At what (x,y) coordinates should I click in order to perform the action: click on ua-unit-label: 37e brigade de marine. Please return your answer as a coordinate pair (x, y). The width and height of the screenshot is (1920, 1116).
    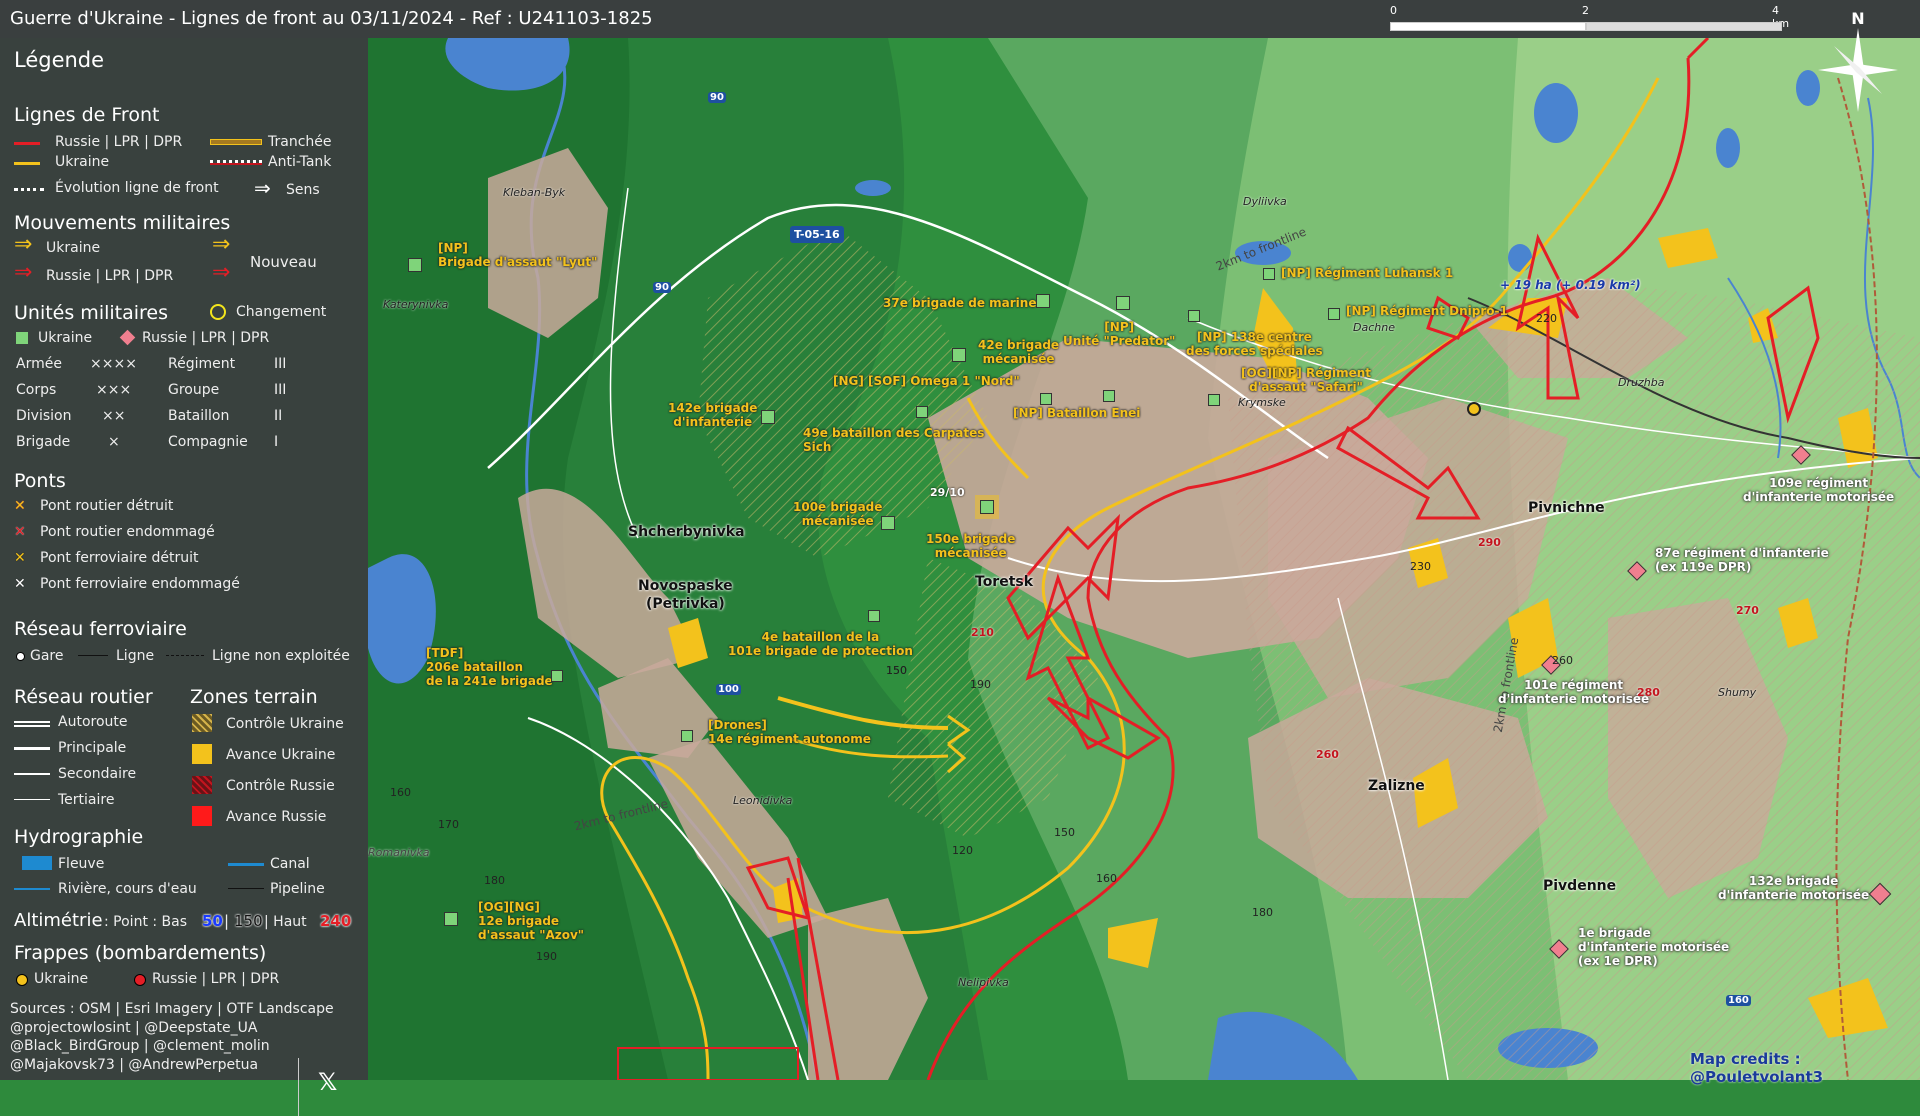
    Looking at the image, I should click on (960, 303).